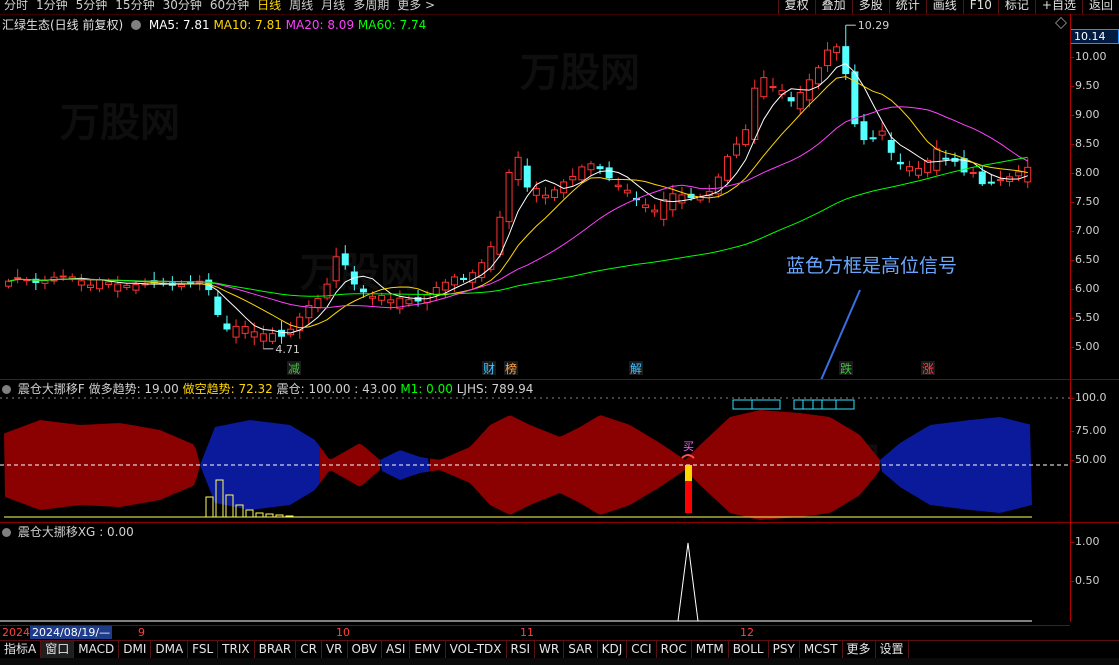 This screenshot has height=665, width=1119. What do you see at coordinates (784, 650) in the screenshot?
I see `indicator-tab: PSY` at bounding box center [784, 650].